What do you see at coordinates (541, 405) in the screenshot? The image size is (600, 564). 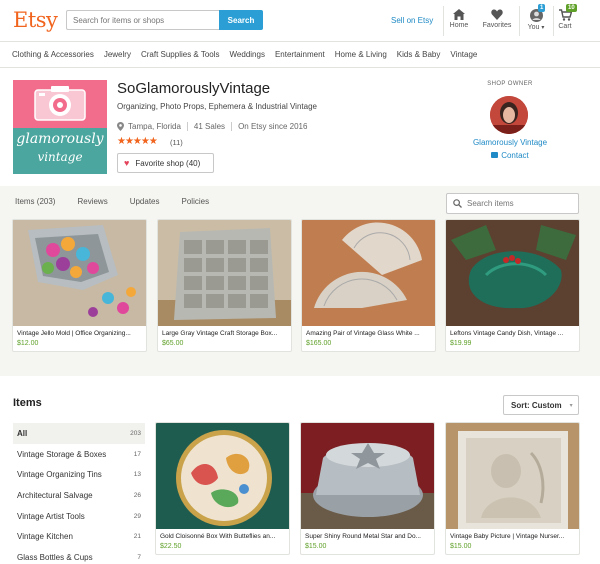 I see `sort-dropdown: Sort: Custom ▾` at bounding box center [541, 405].